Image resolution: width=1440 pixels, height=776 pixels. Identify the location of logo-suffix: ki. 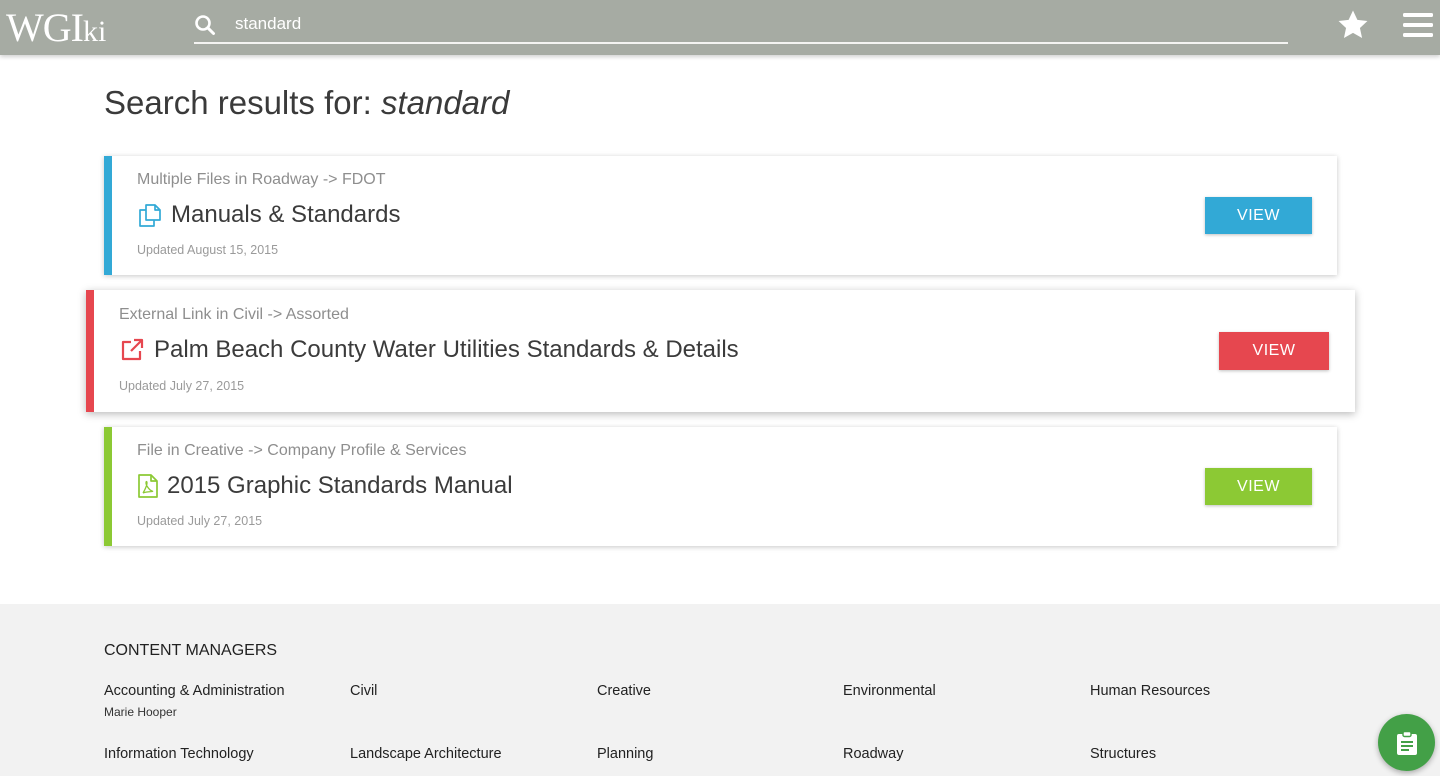
(94, 31).